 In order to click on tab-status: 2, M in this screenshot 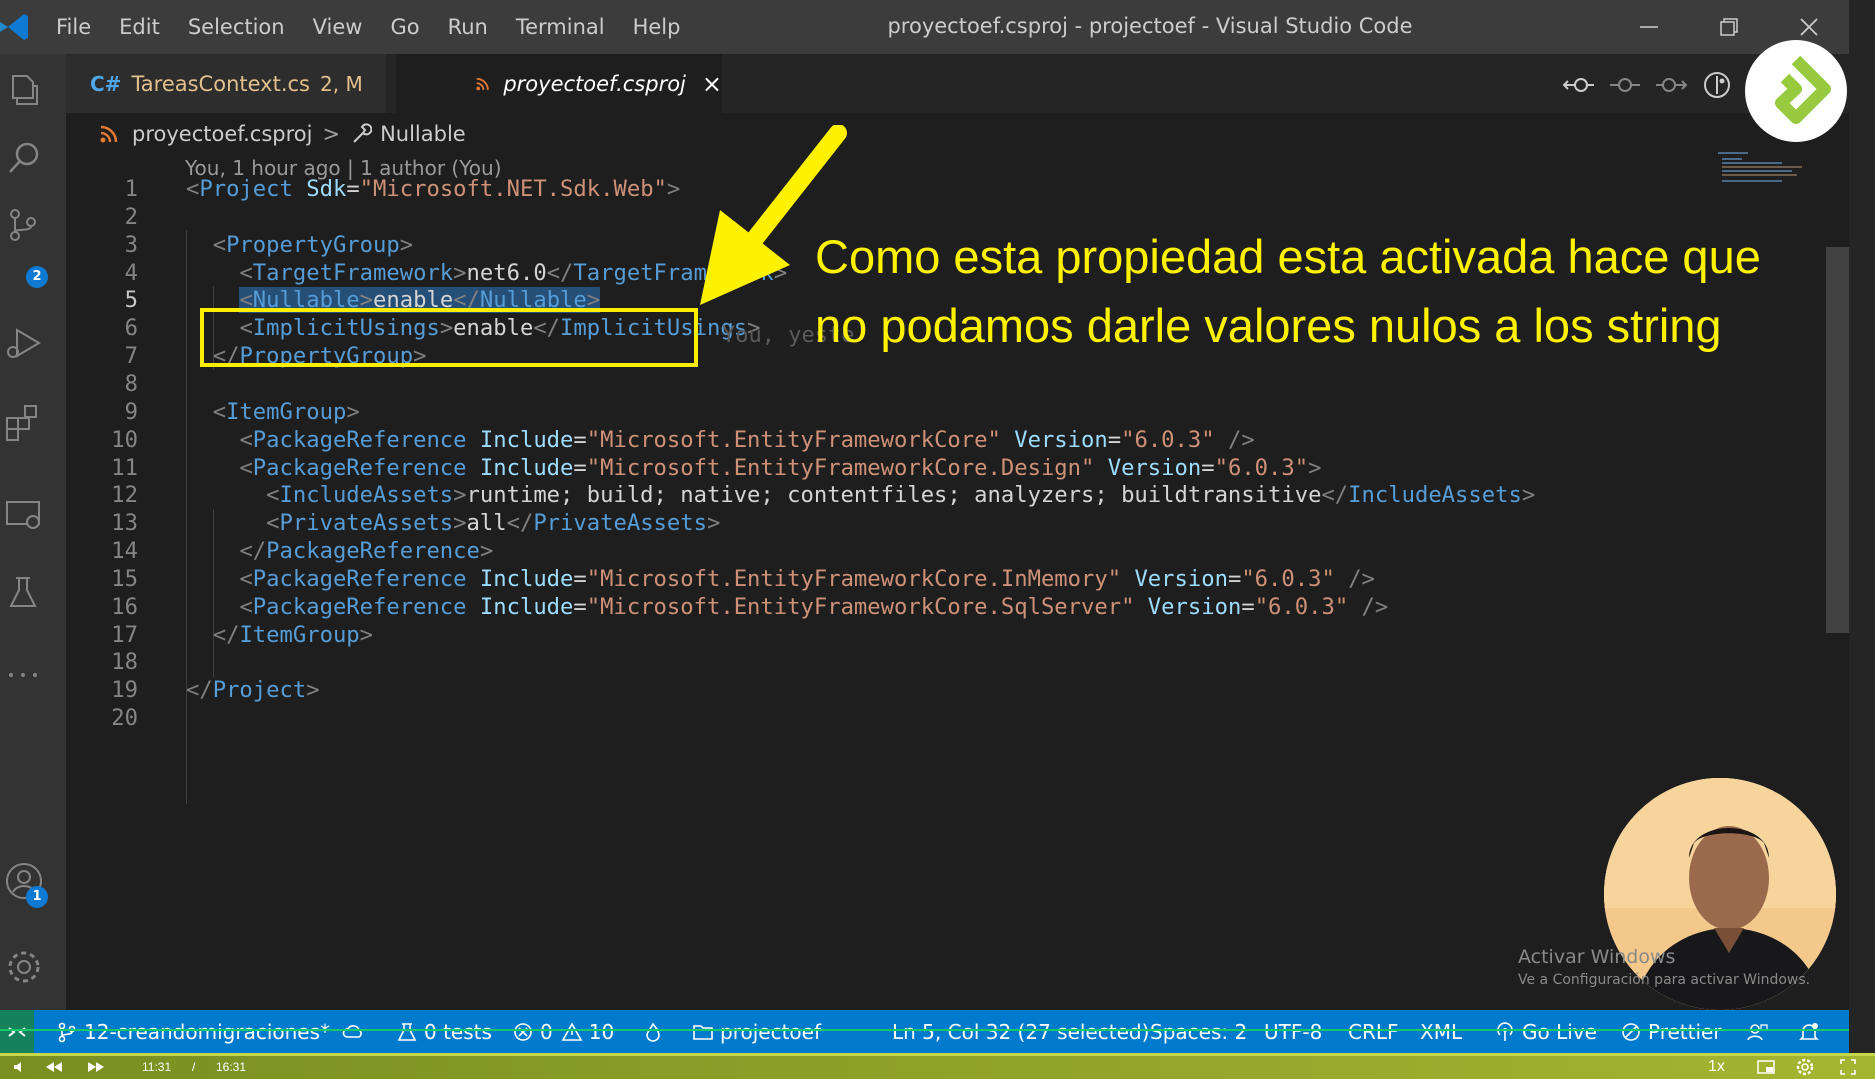, I will do `click(341, 83)`.